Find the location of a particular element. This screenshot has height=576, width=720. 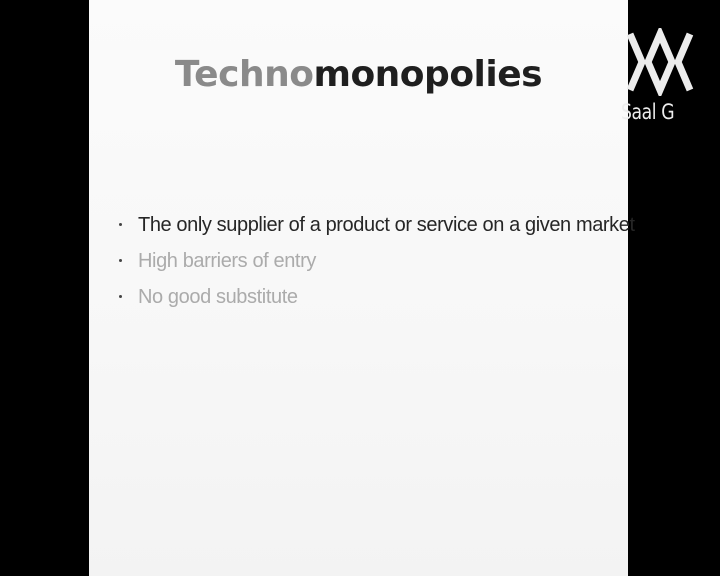

slide-title-suffix: monopolies is located at coordinates (428, 74).